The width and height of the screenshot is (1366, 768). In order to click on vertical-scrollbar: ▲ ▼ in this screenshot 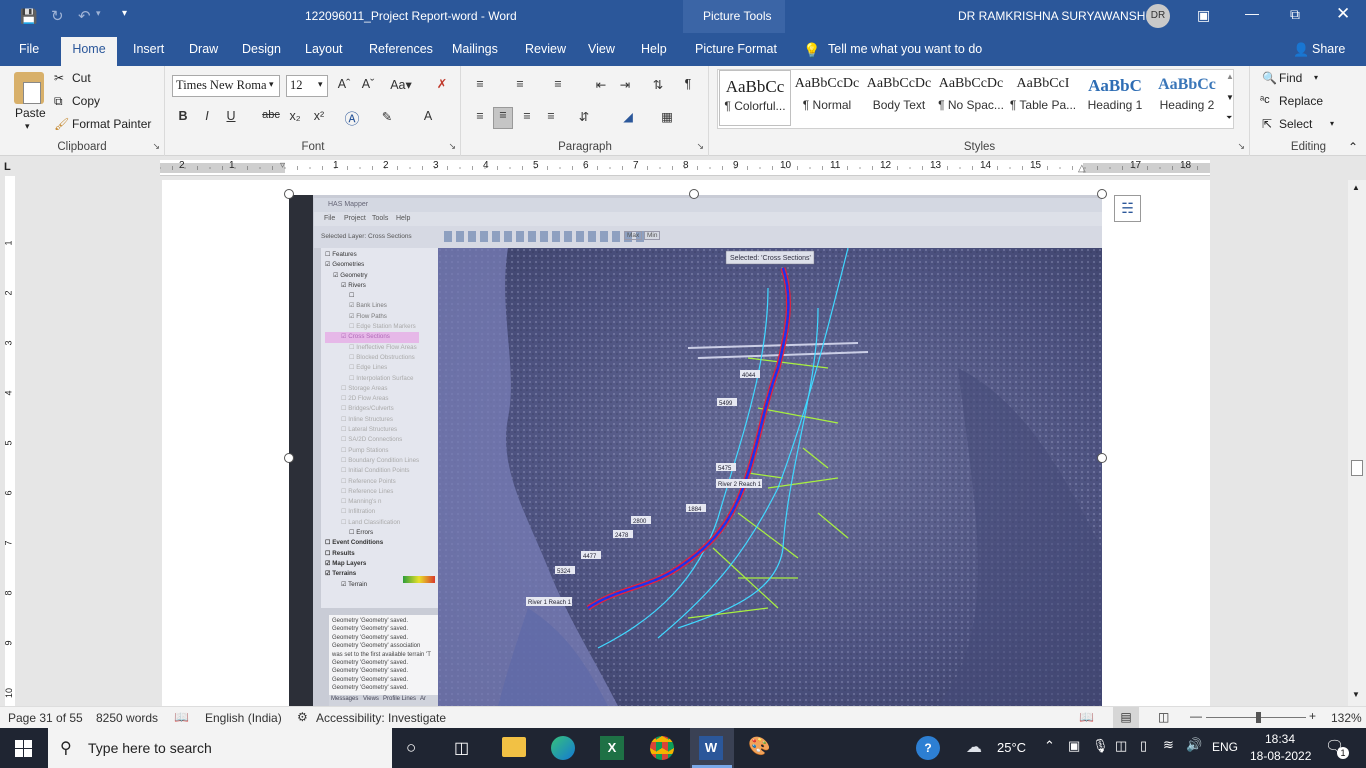, I will do `click(1357, 443)`.